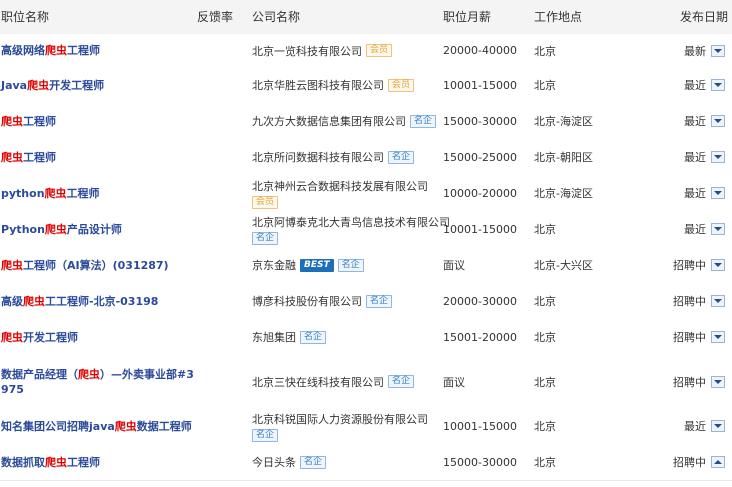 Image resolution: width=732 pixels, height=487 pixels. I want to click on job-title-link: 高级爬虫工工程师-北京-03198, so click(79, 301).